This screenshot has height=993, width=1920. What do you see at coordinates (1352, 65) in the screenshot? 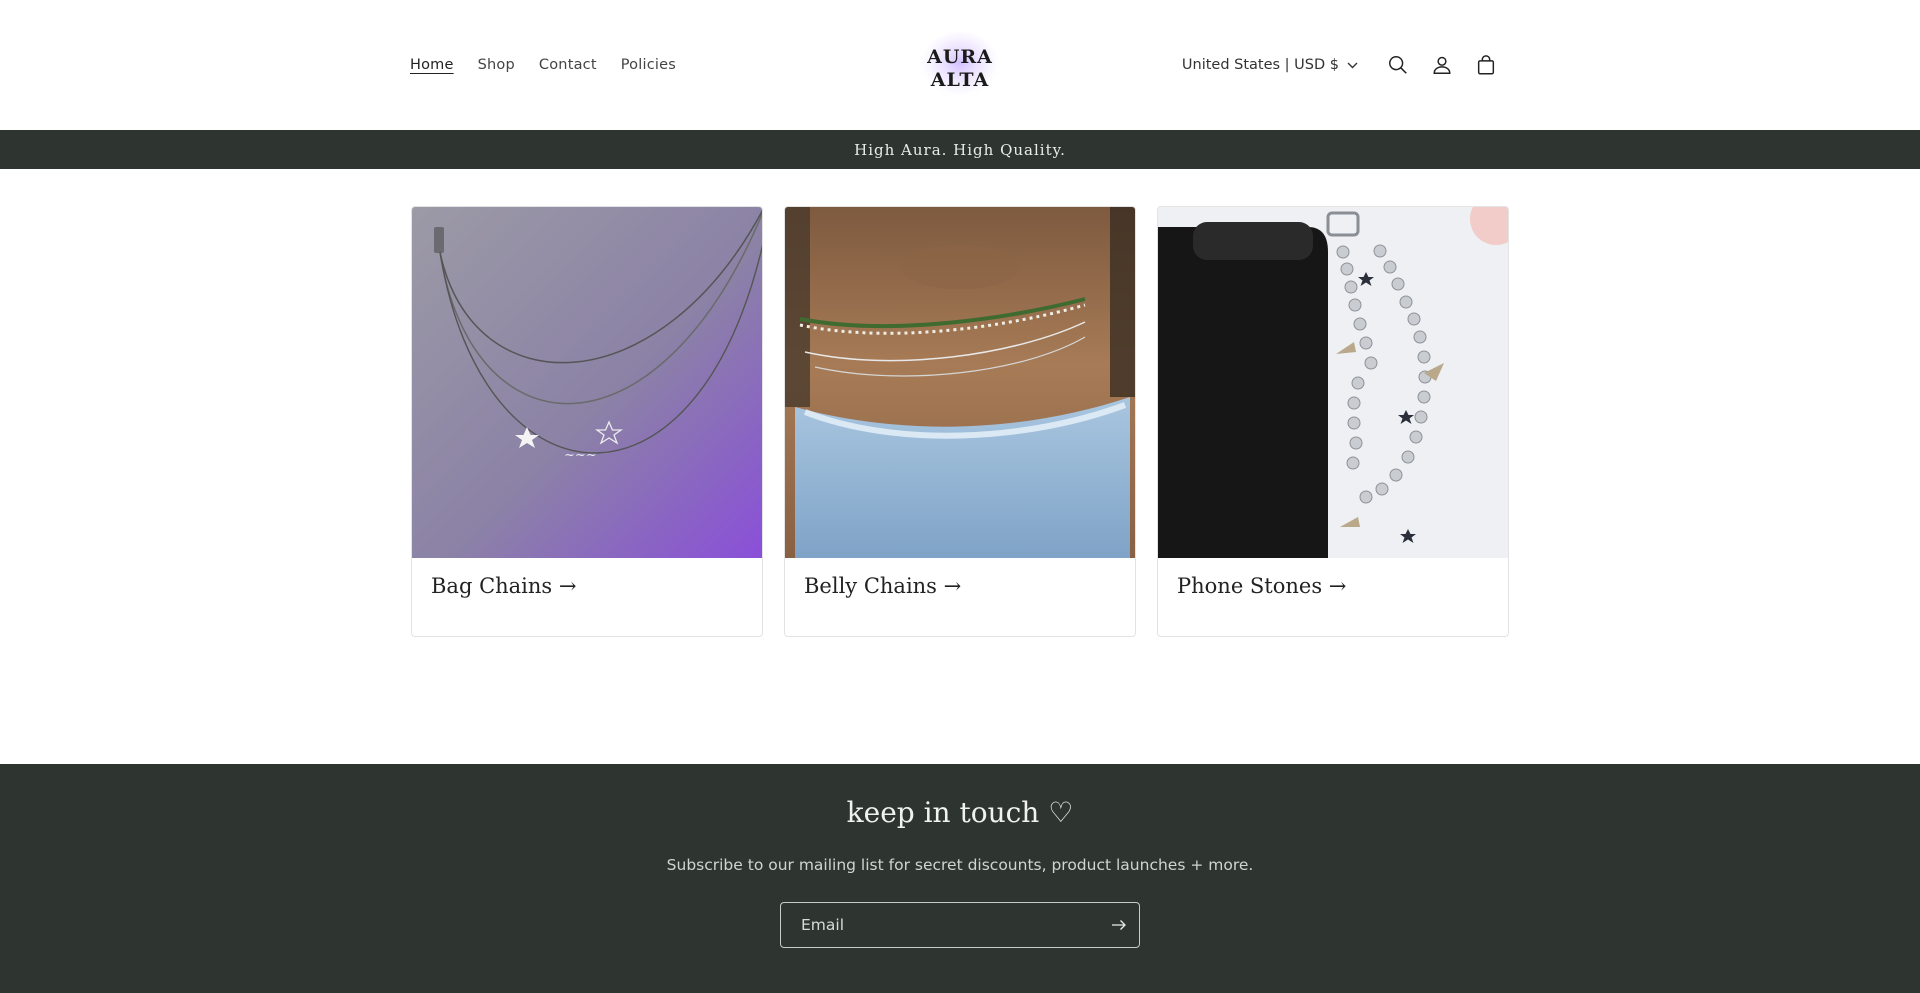
I see `chevron-down-icon` at bounding box center [1352, 65].